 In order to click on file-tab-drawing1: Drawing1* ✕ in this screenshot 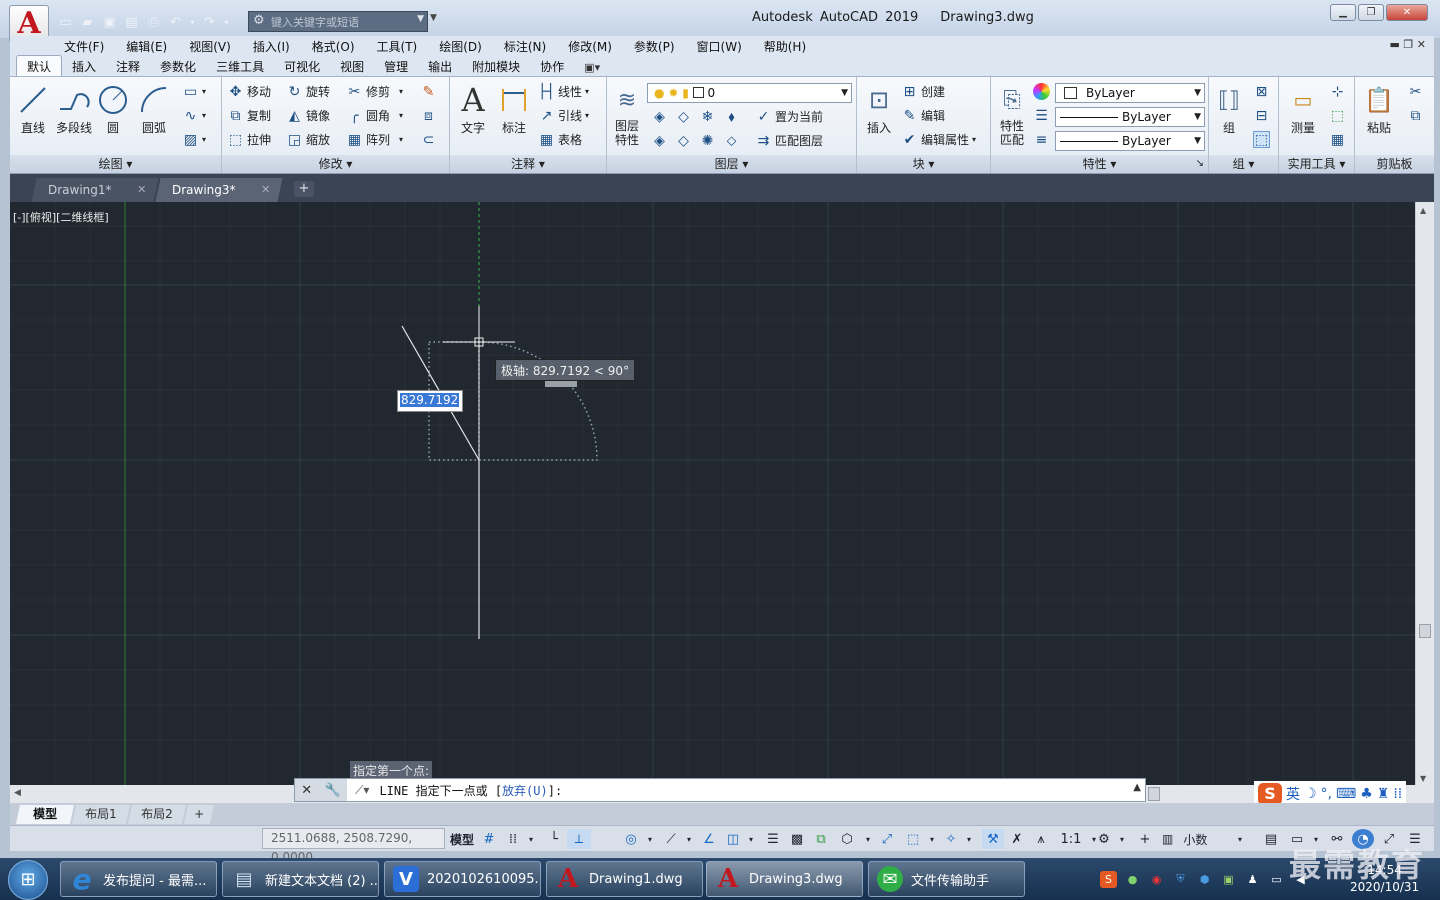, I will do `click(95, 190)`.